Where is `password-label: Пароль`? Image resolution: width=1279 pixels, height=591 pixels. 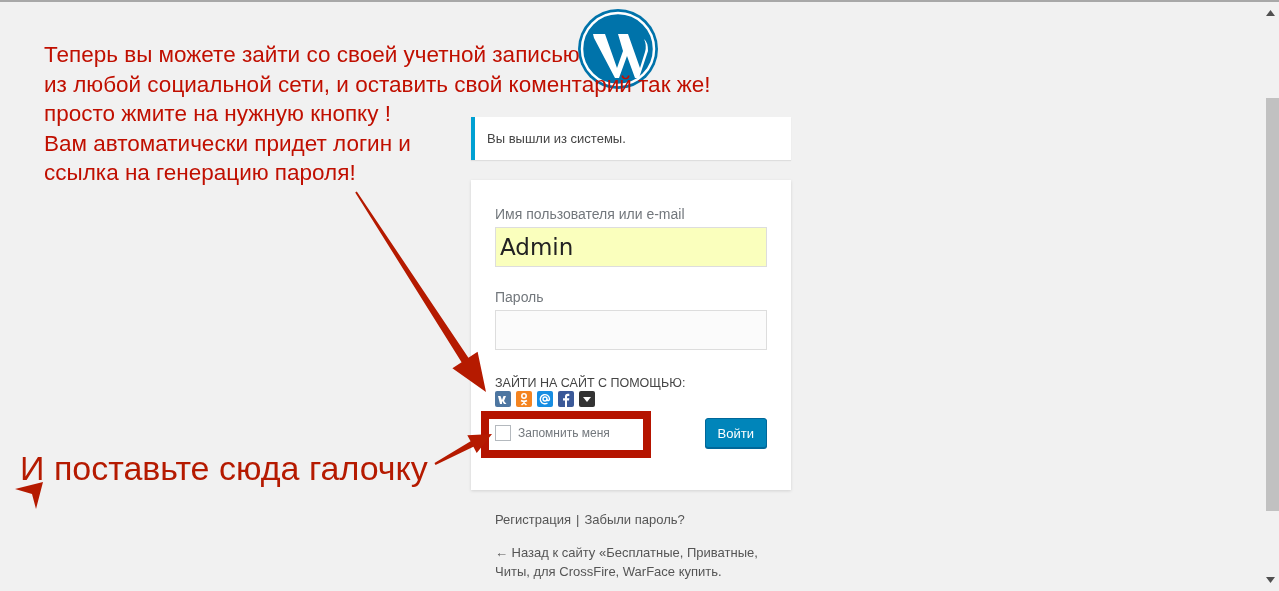 password-label: Пароль is located at coordinates (520, 297).